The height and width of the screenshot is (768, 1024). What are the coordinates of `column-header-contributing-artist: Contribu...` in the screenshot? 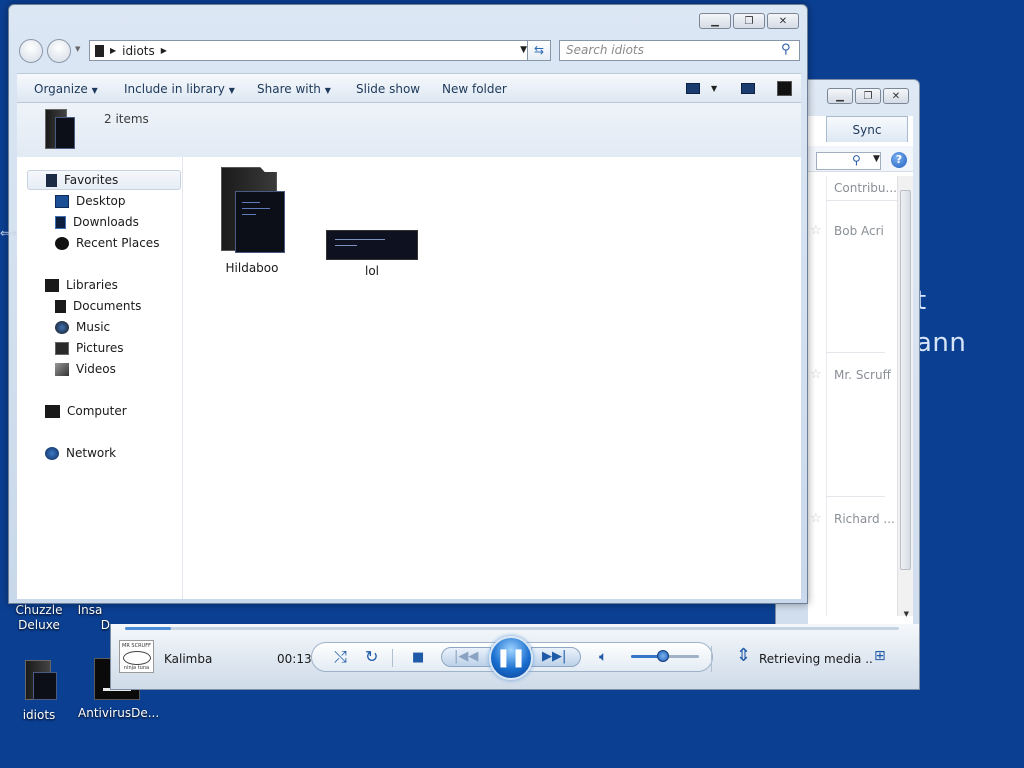 It's located at (865, 188).